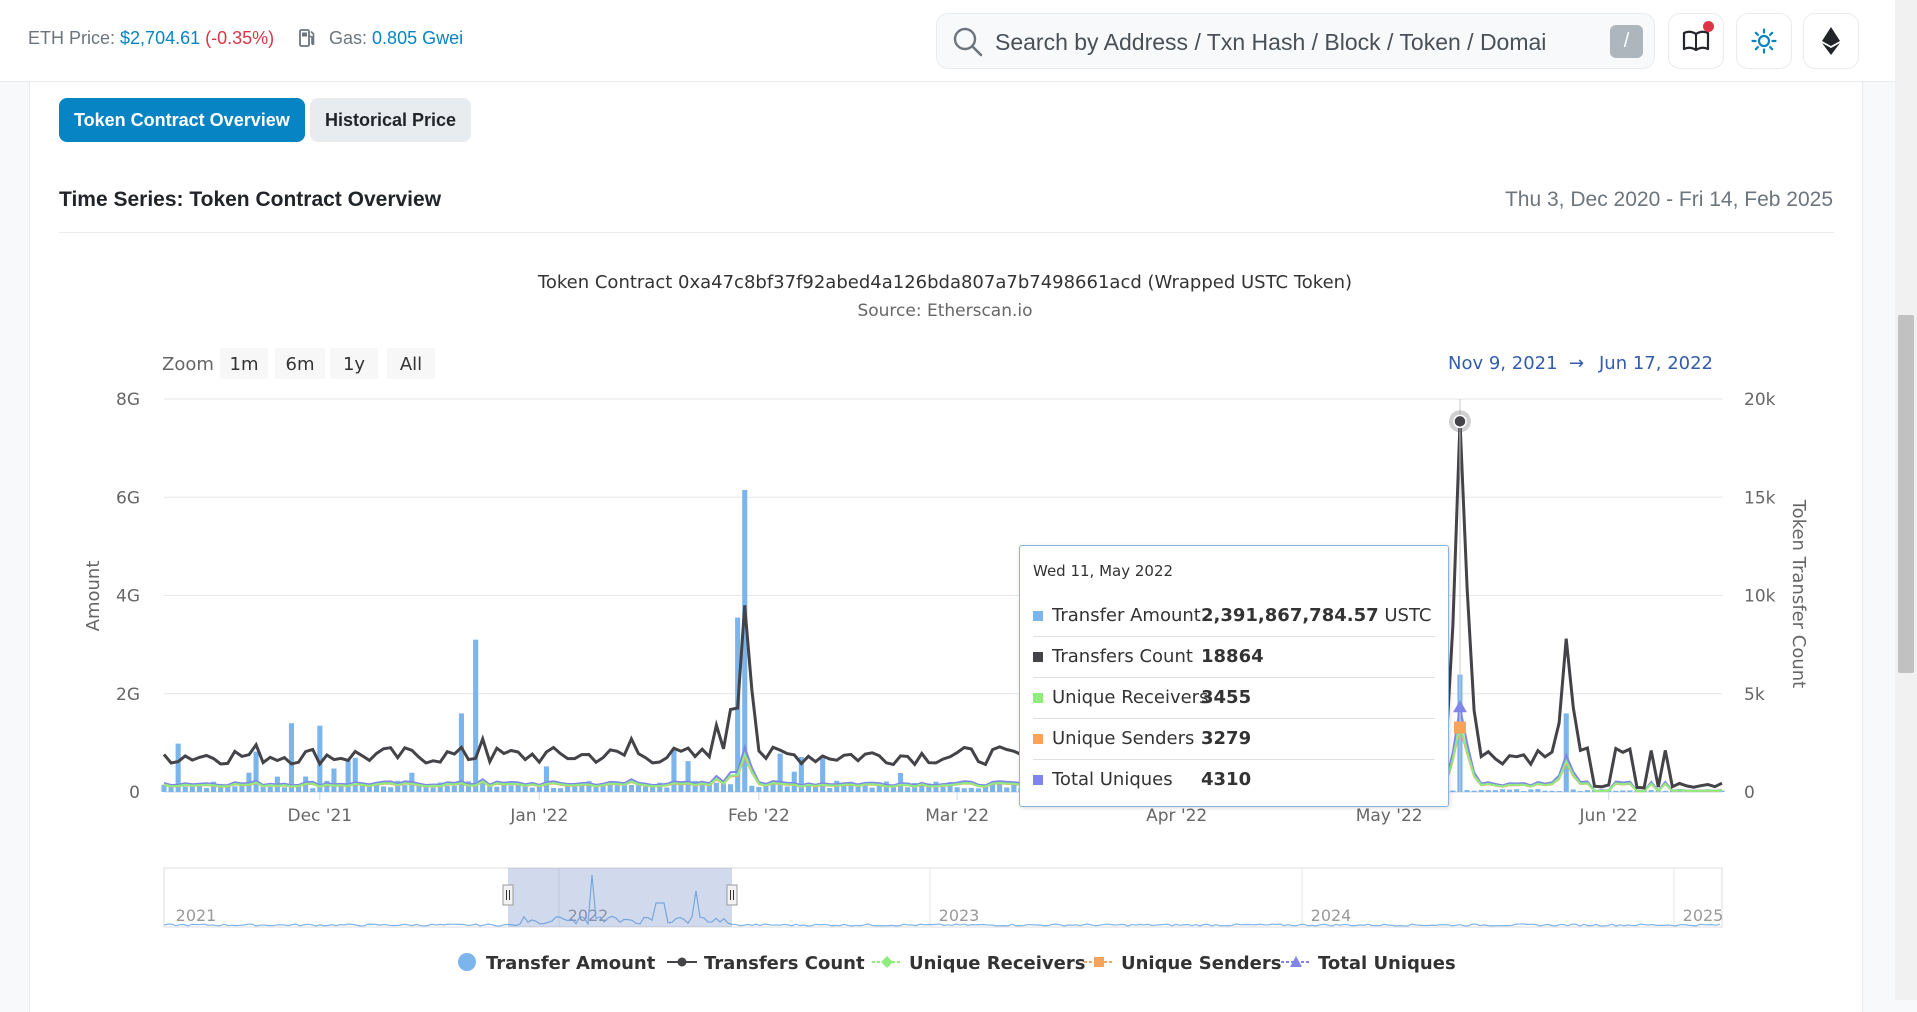  What do you see at coordinates (1655, 363) in the screenshot?
I see `range-to: Jun 17, 2022` at bounding box center [1655, 363].